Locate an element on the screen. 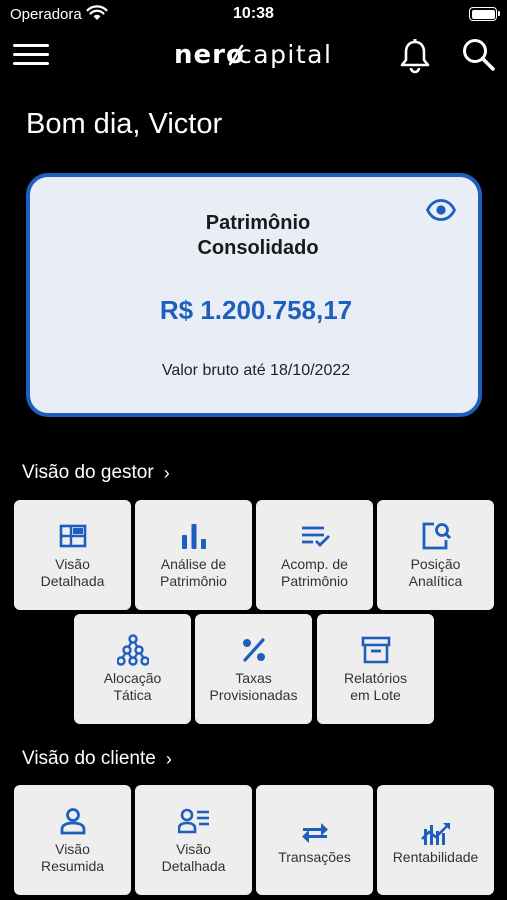 This screenshot has width=507, height=900. top-nav-bar: nero capital is located at coordinates (253, 55).